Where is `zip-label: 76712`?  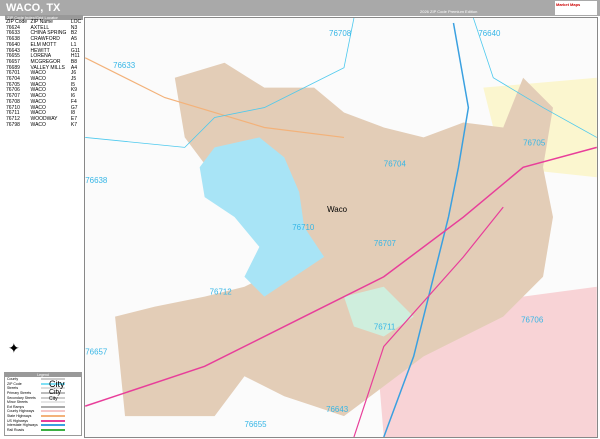
zip-label: 76712 is located at coordinates (221, 292).